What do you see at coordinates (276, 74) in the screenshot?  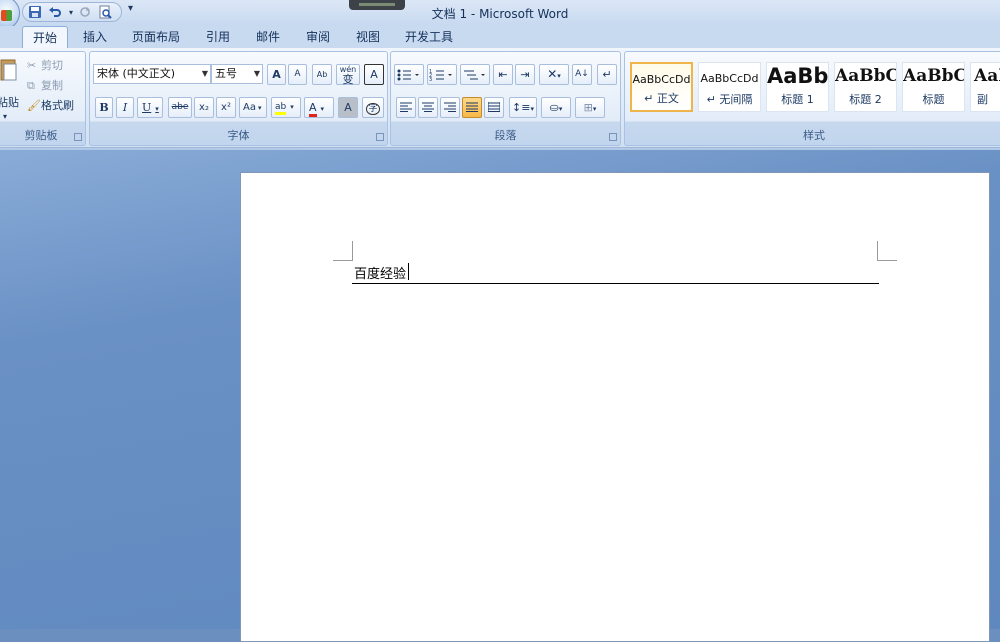 I see `grow-font-button: A` at bounding box center [276, 74].